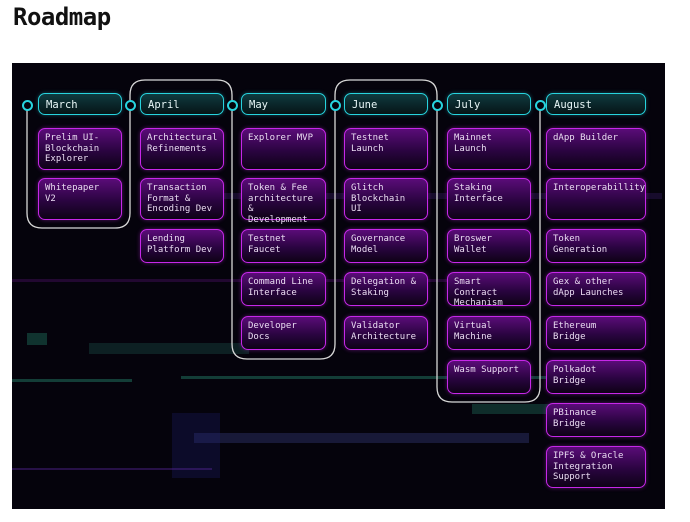 The image size is (690, 522). Describe the element at coordinates (596, 467) in the screenshot. I see `roadmap-item: IPFS & Oracle Integration Support` at that location.